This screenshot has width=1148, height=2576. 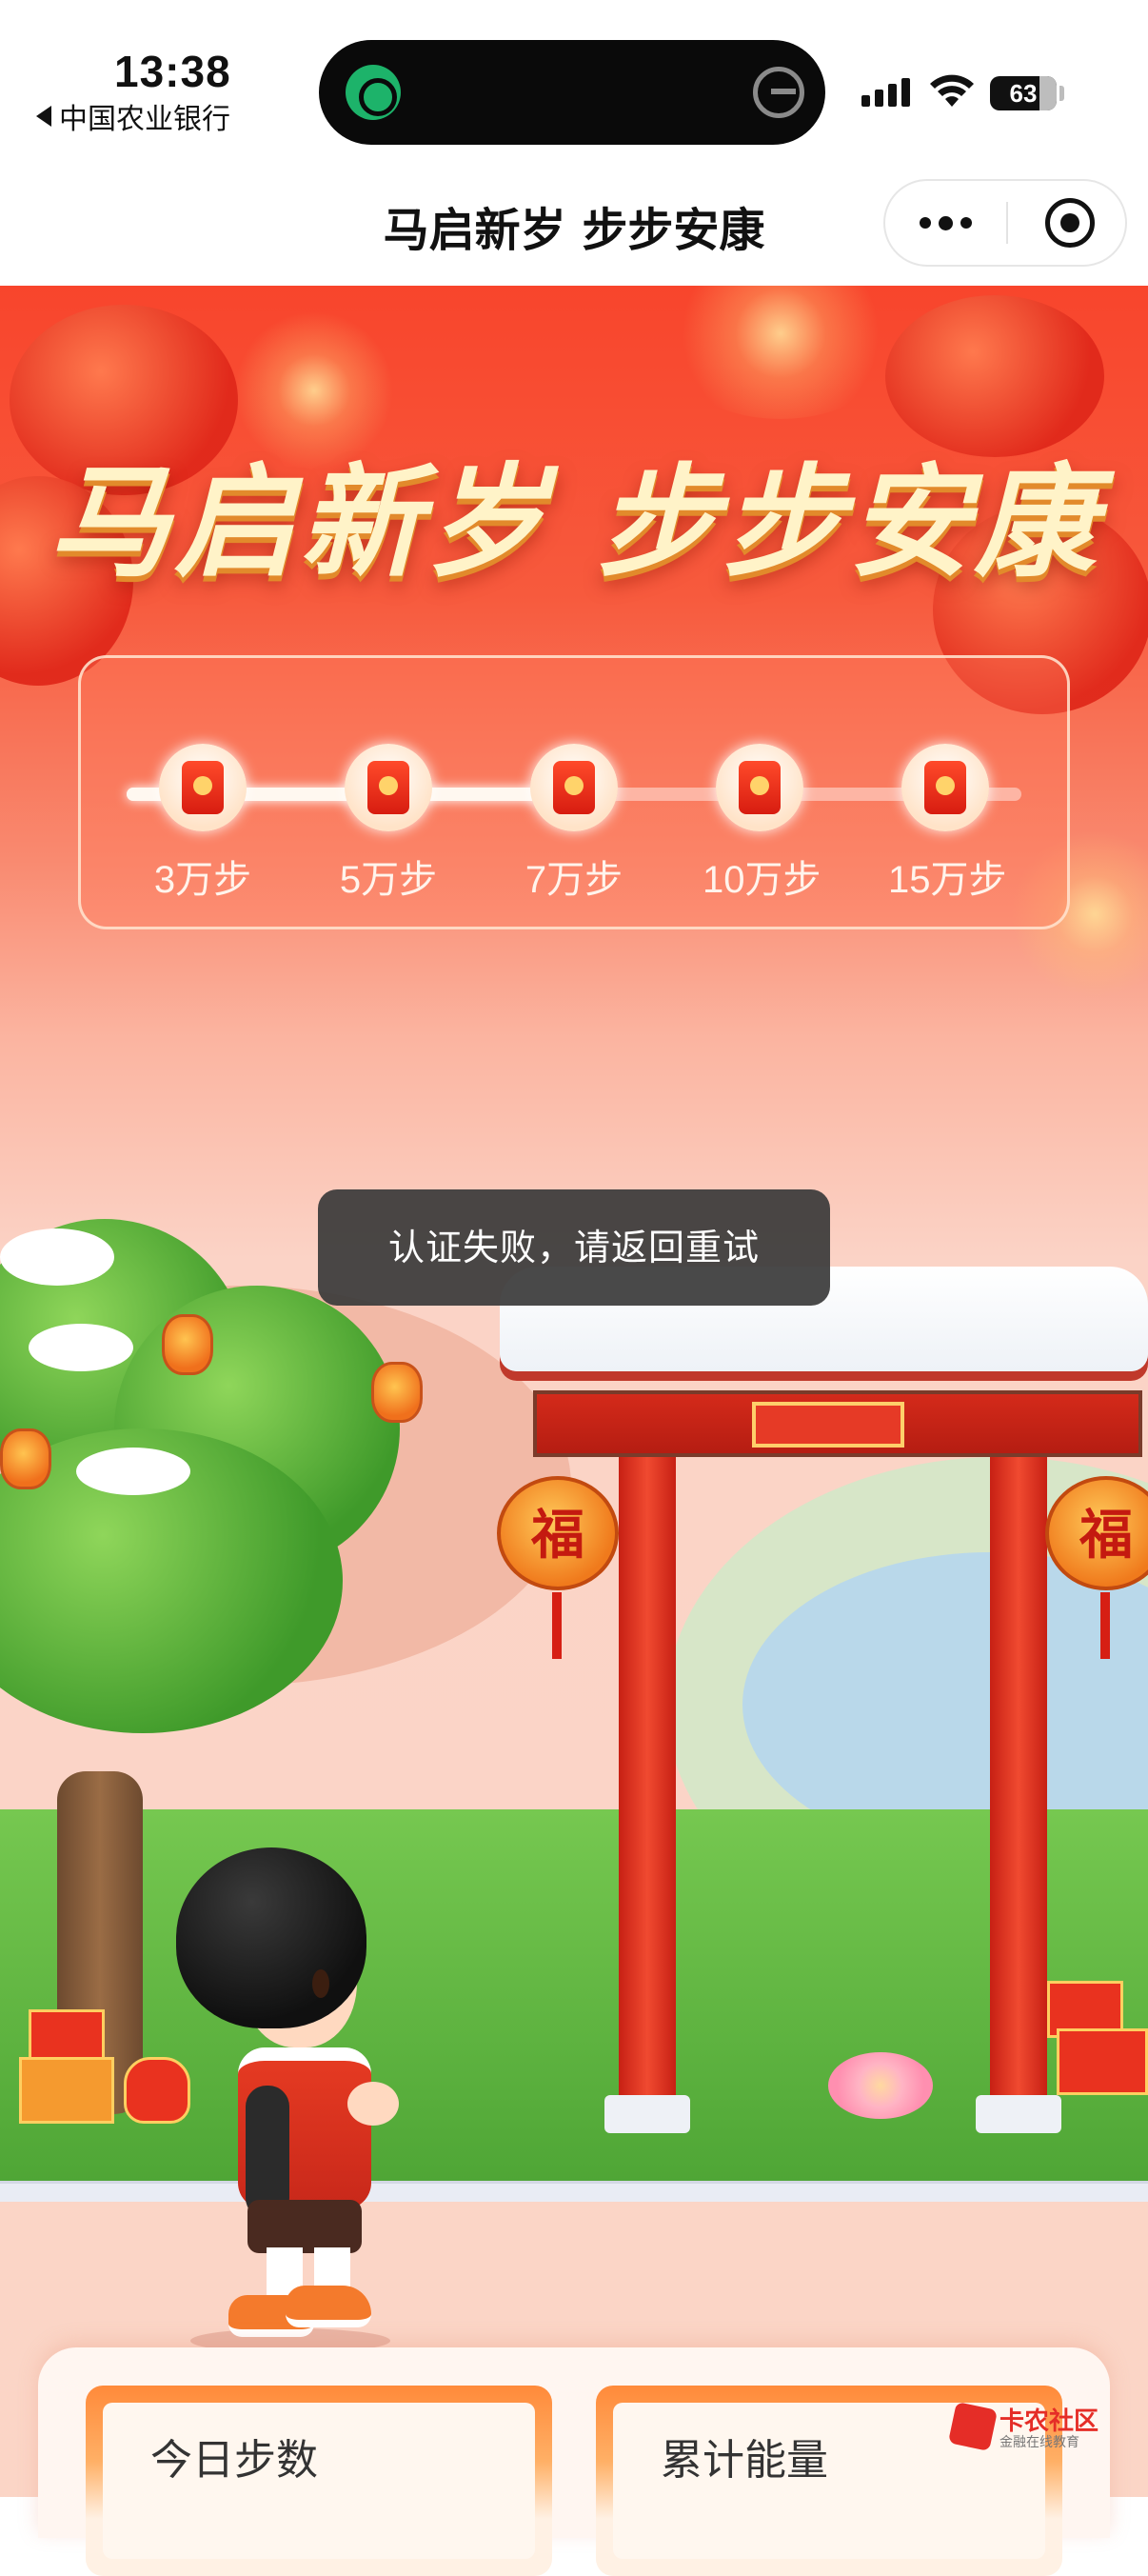 What do you see at coordinates (744, 2460) in the screenshot?
I see `total-energy-label: 累计能量` at bounding box center [744, 2460].